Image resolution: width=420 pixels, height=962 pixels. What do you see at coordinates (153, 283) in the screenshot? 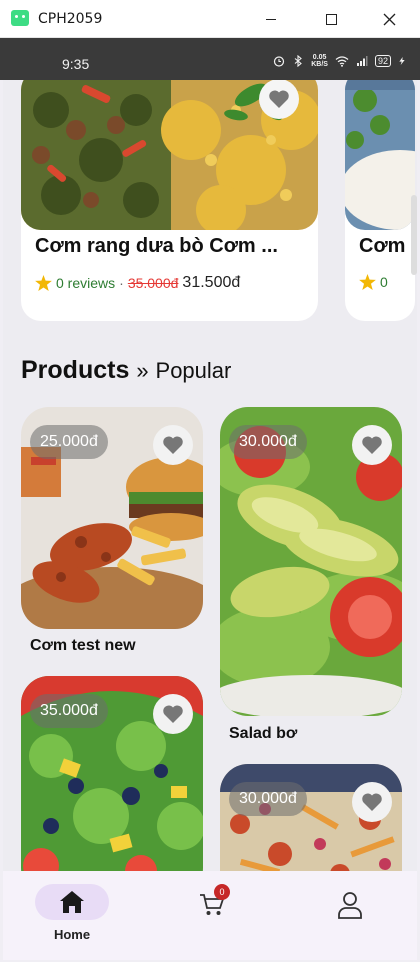
I see `original-price: 35.000đ` at bounding box center [153, 283].